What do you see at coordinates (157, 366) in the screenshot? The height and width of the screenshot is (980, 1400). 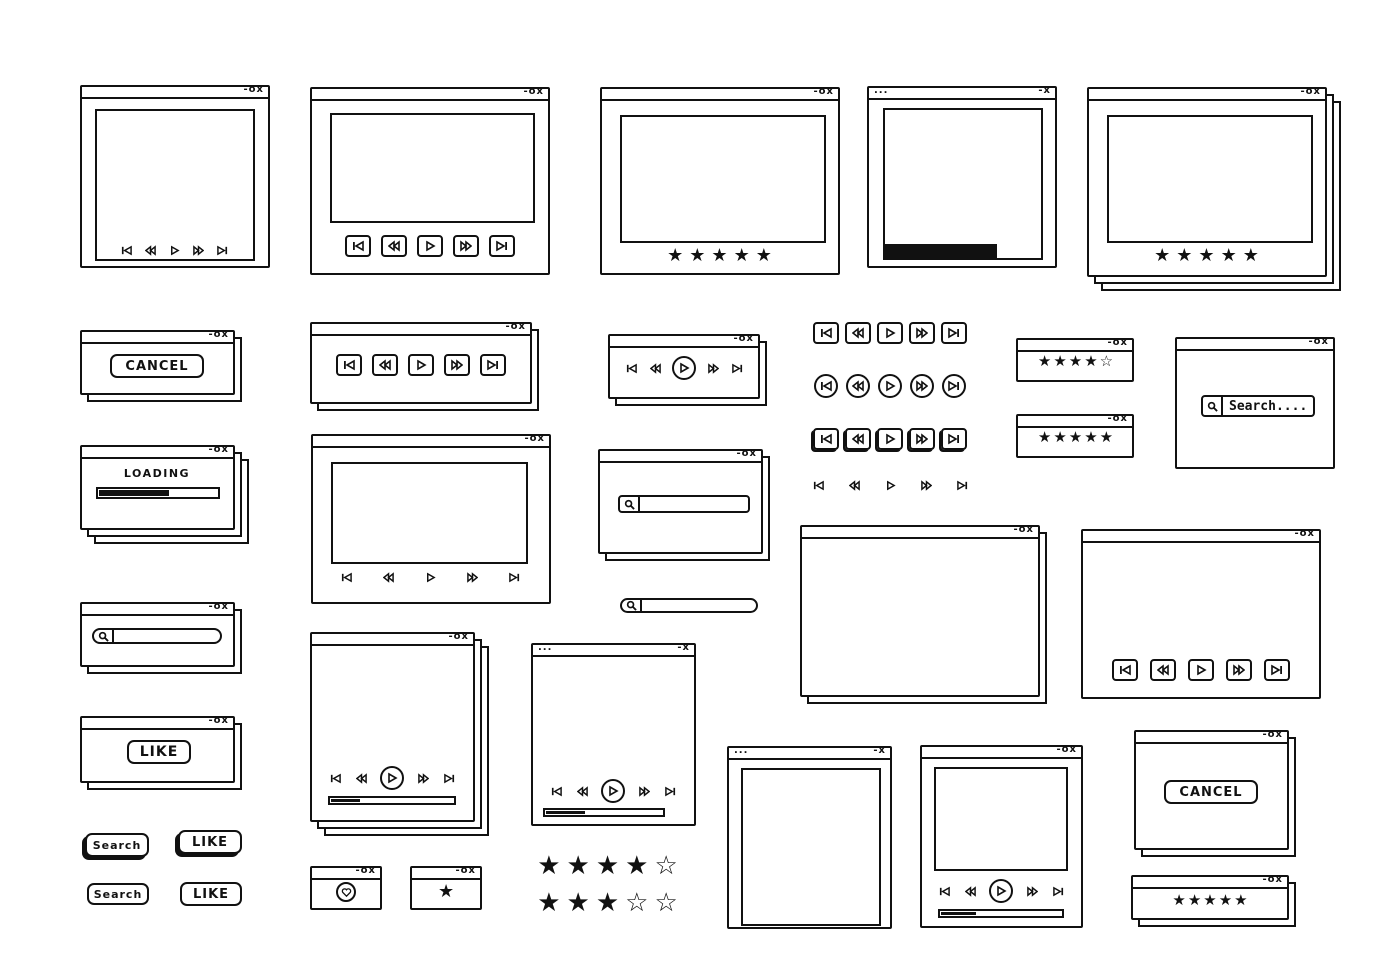 I see `cancel-button: CANCEL` at bounding box center [157, 366].